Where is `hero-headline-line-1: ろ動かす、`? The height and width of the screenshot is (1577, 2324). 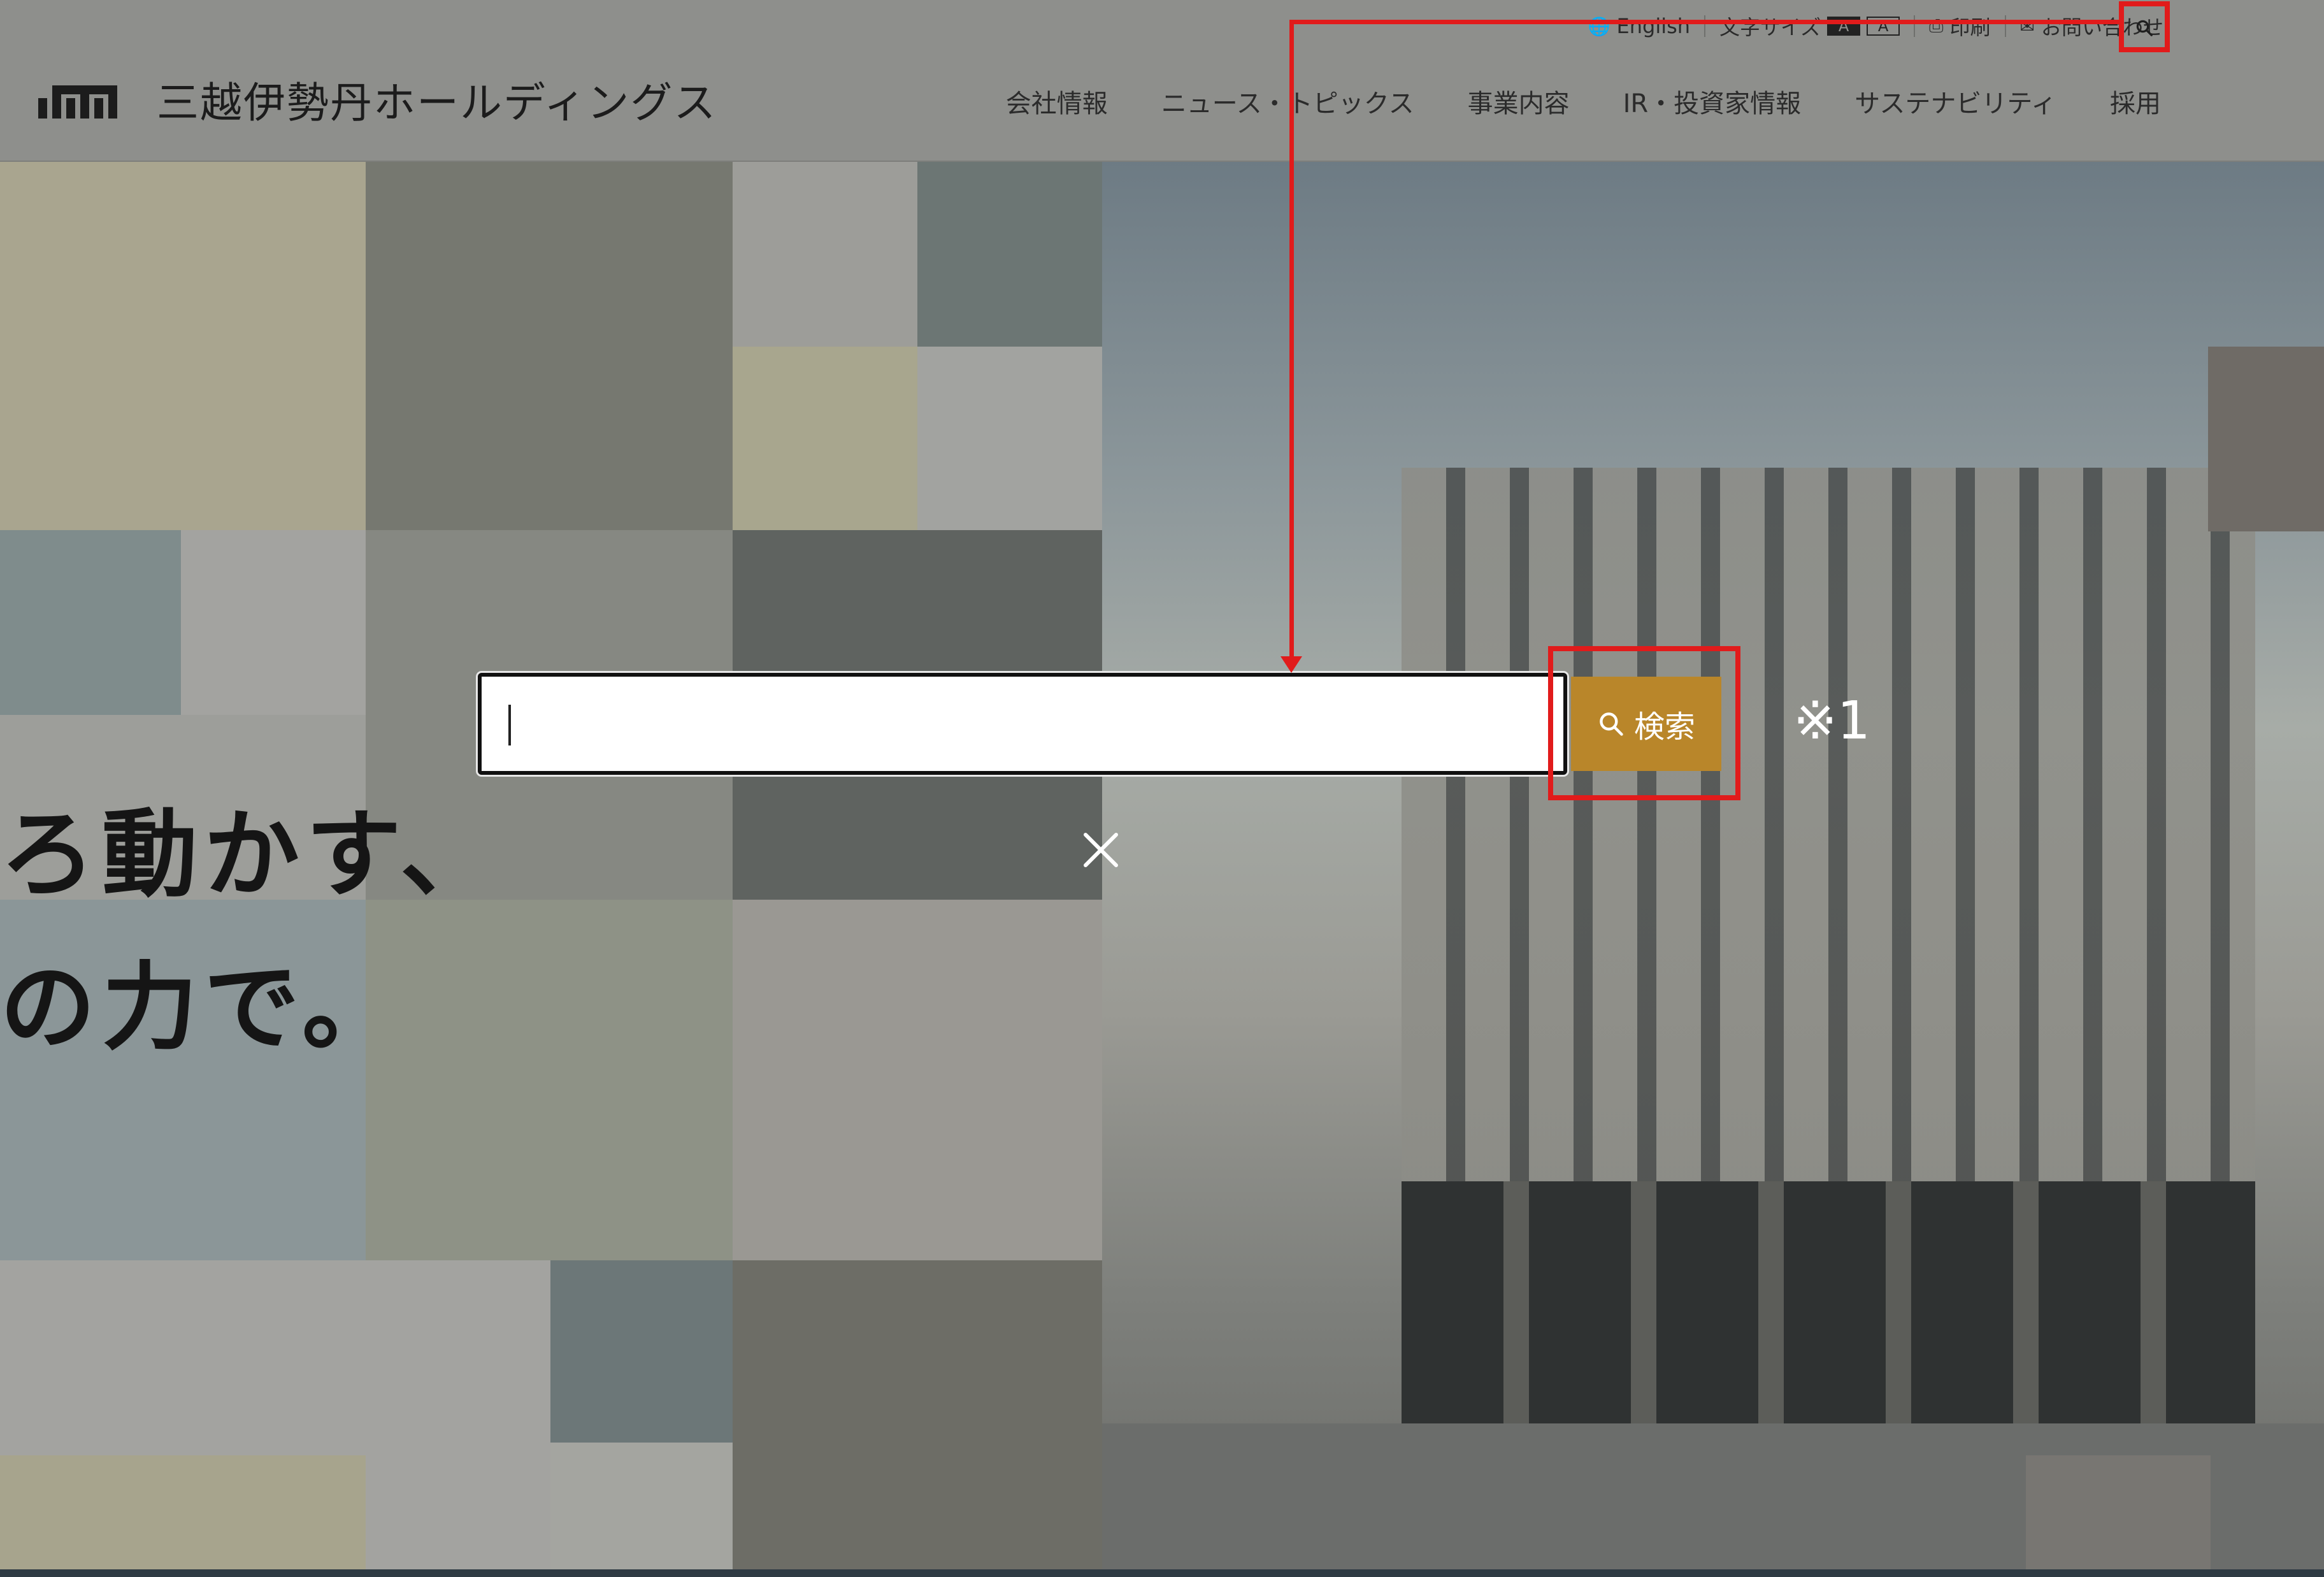 hero-headline-line-1: ろ動かす、 is located at coordinates (252, 855).